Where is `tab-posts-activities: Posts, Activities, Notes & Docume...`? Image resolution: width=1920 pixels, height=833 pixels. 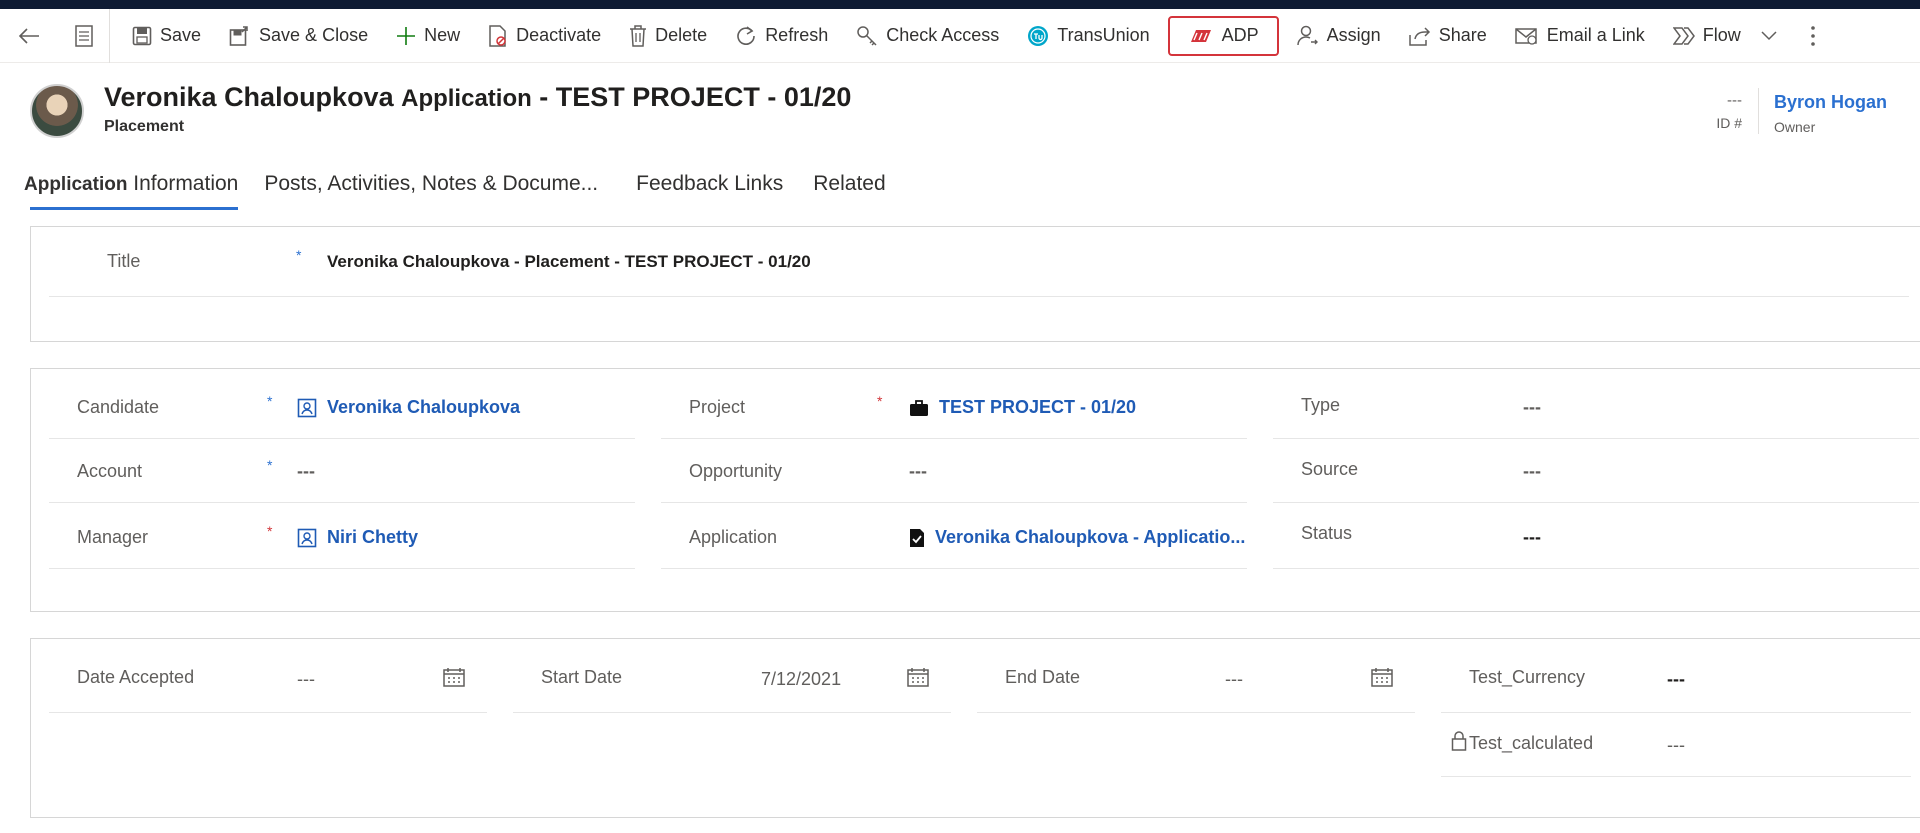 tab-posts-activities: Posts, Activities, Notes & Docume... is located at coordinates (431, 188).